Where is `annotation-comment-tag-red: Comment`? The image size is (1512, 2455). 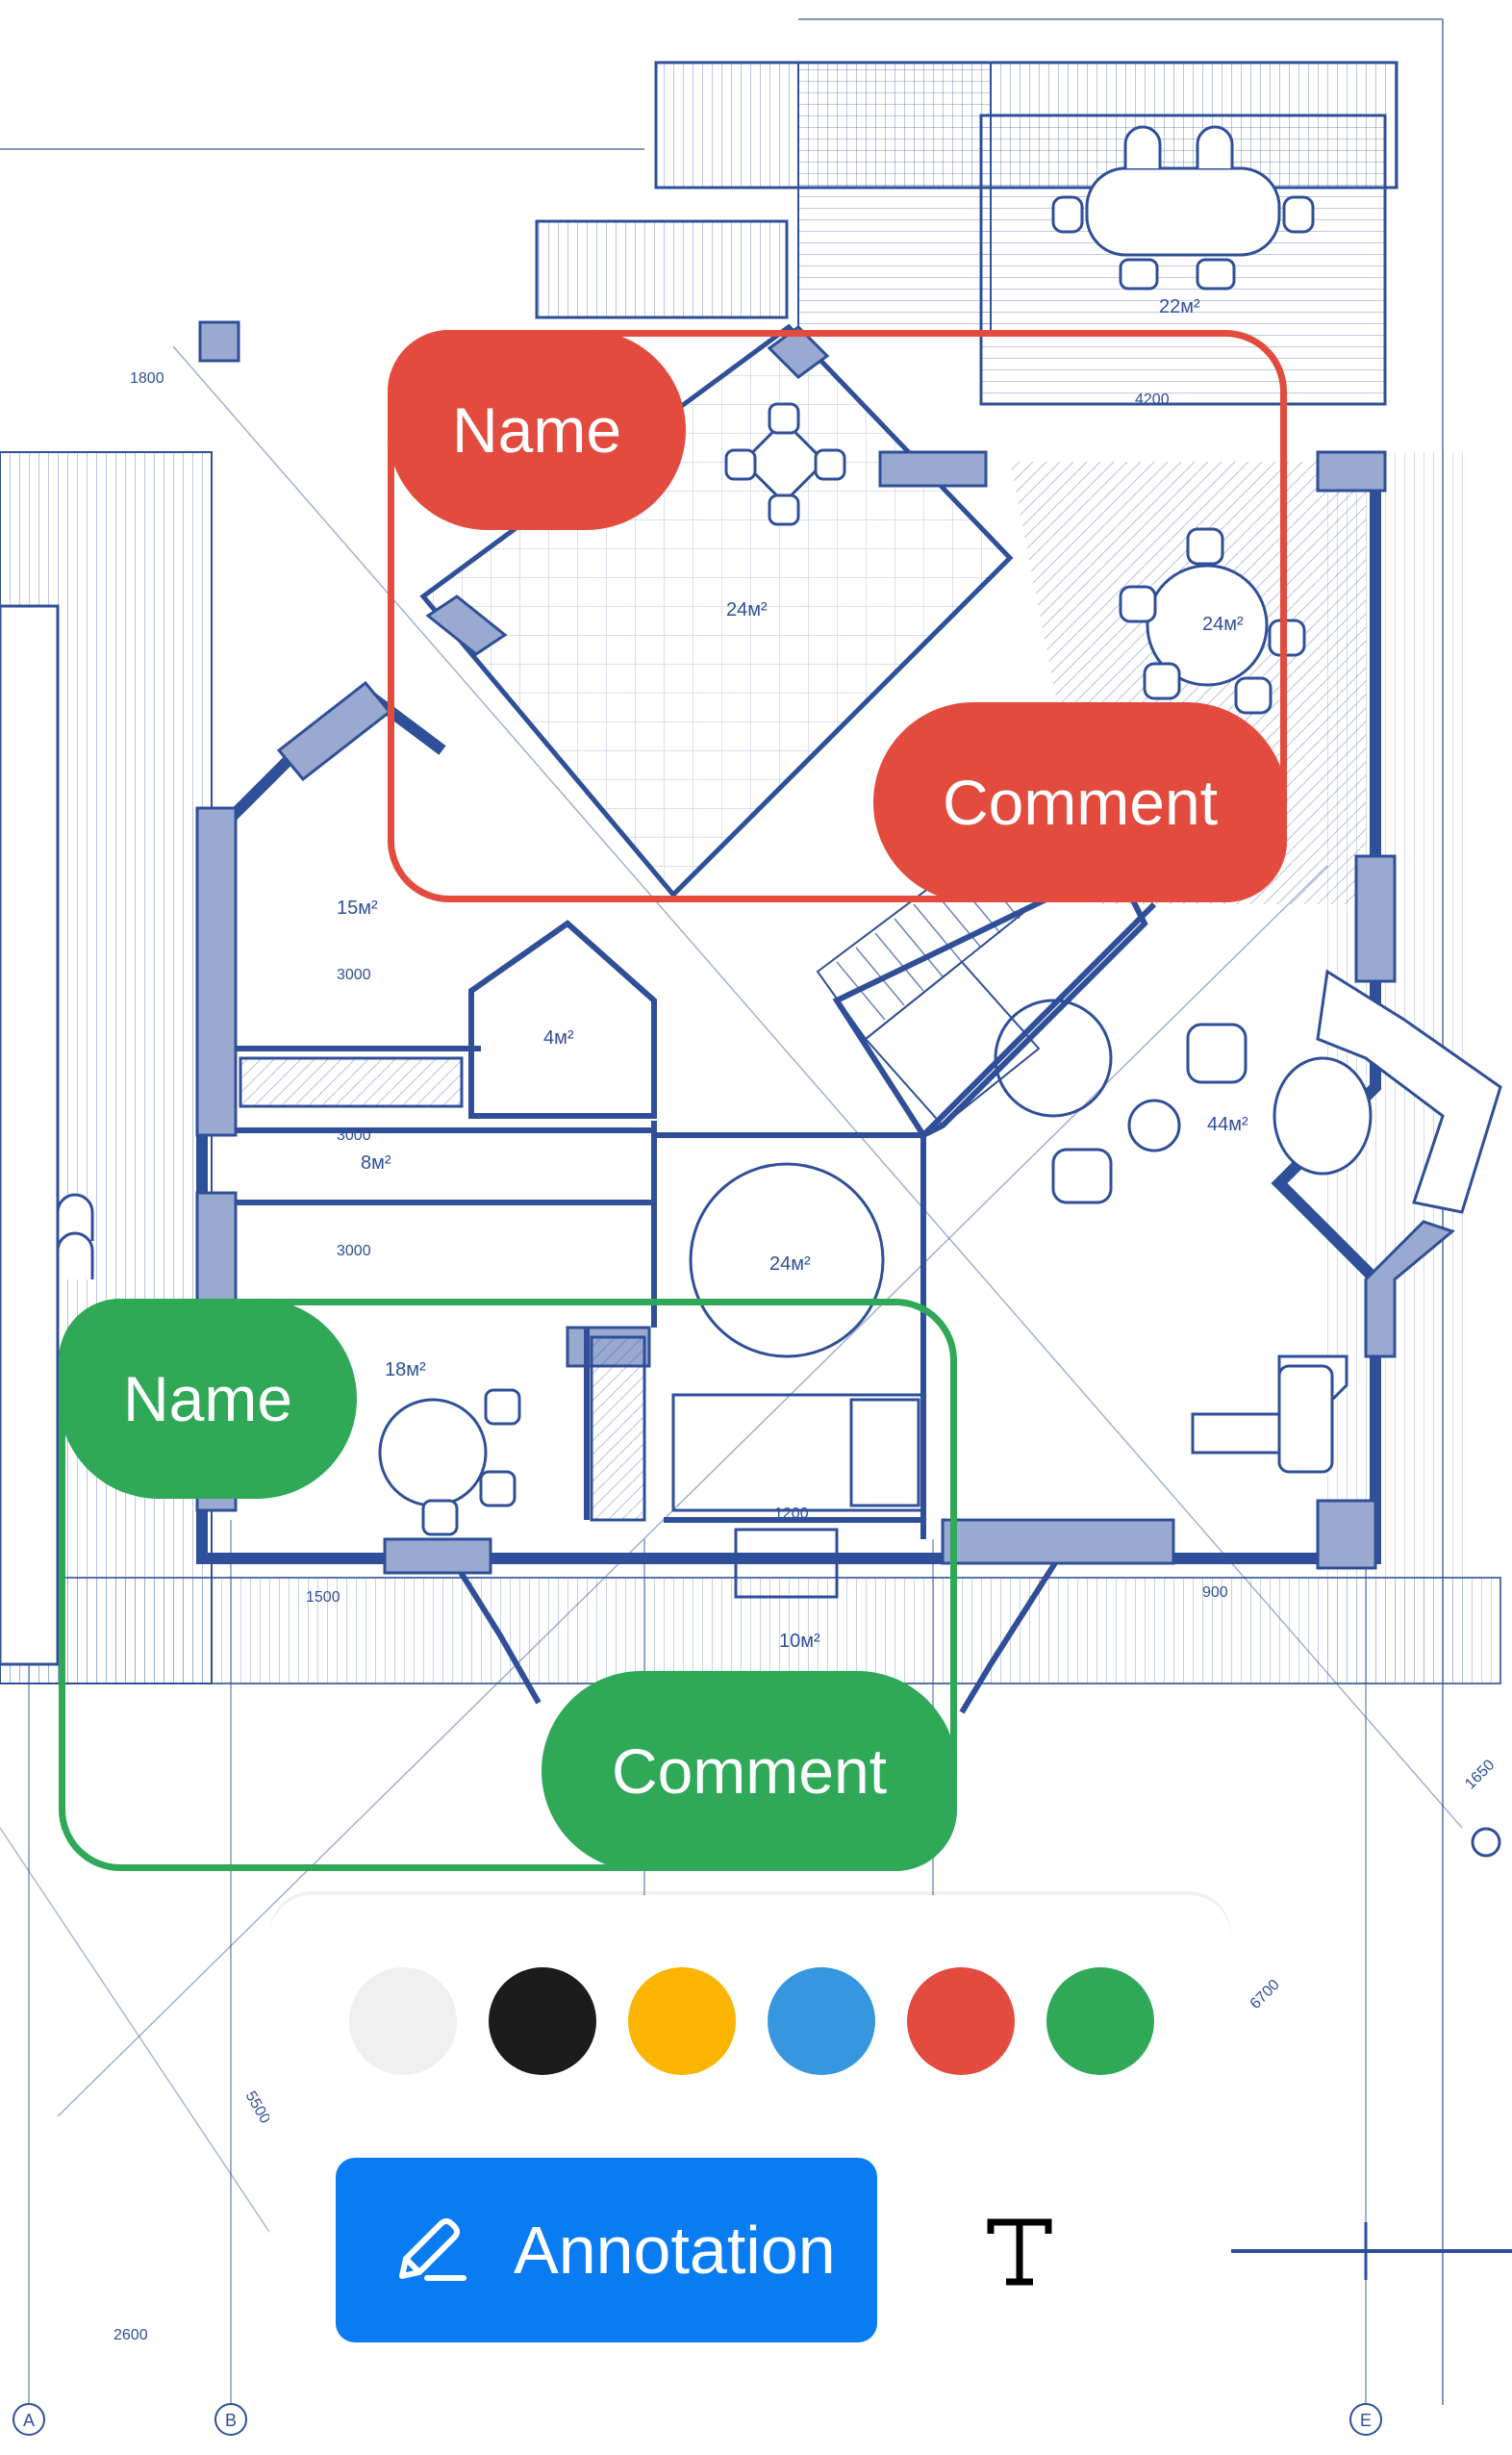
annotation-comment-tag-red: Comment is located at coordinates (1080, 802).